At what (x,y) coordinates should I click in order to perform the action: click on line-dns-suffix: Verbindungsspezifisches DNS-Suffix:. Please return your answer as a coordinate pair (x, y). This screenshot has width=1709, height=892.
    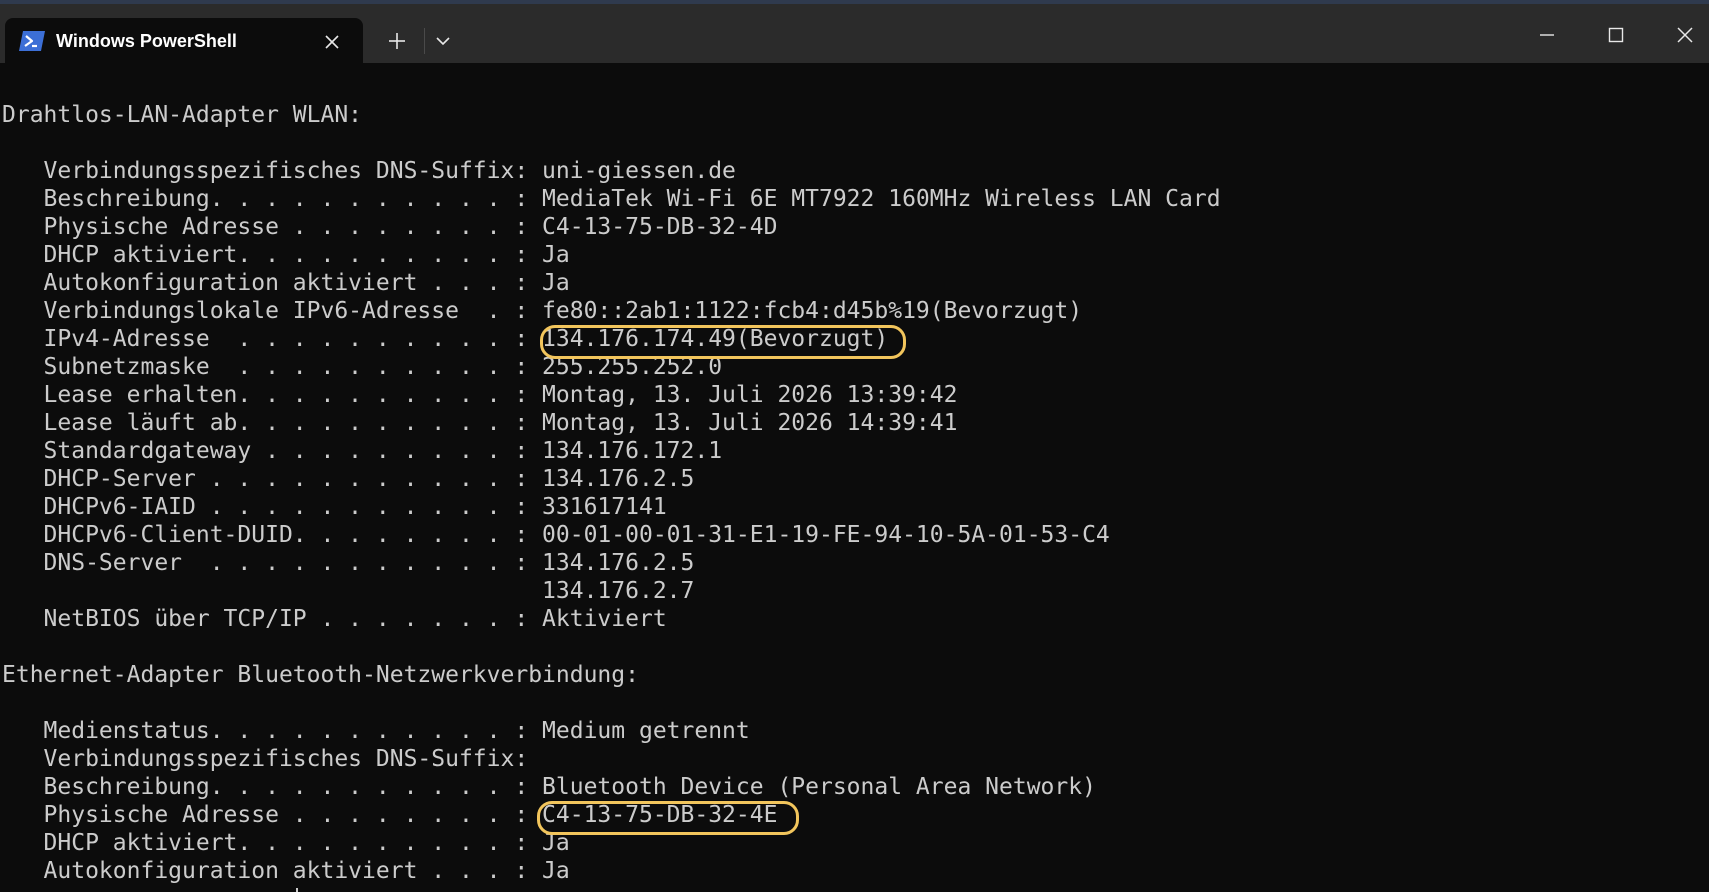
    Looking at the image, I should click on (265, 759).